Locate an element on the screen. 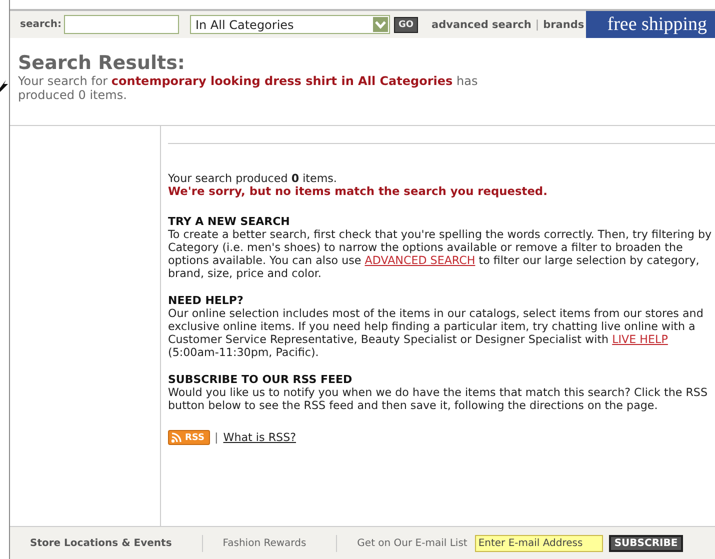 This screenshot has height=559, width=715. subscribe-button: SUBSCRIBE is located at coordinates (646, 543).